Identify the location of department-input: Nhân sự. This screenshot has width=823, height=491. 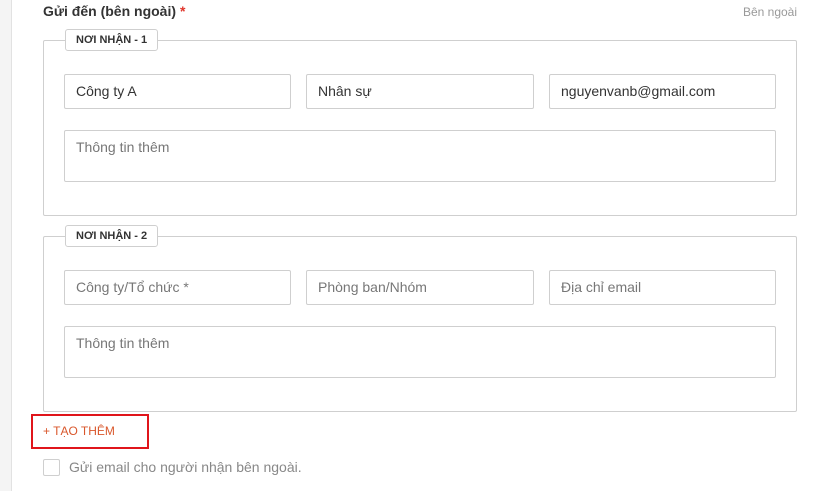
(420, 91).